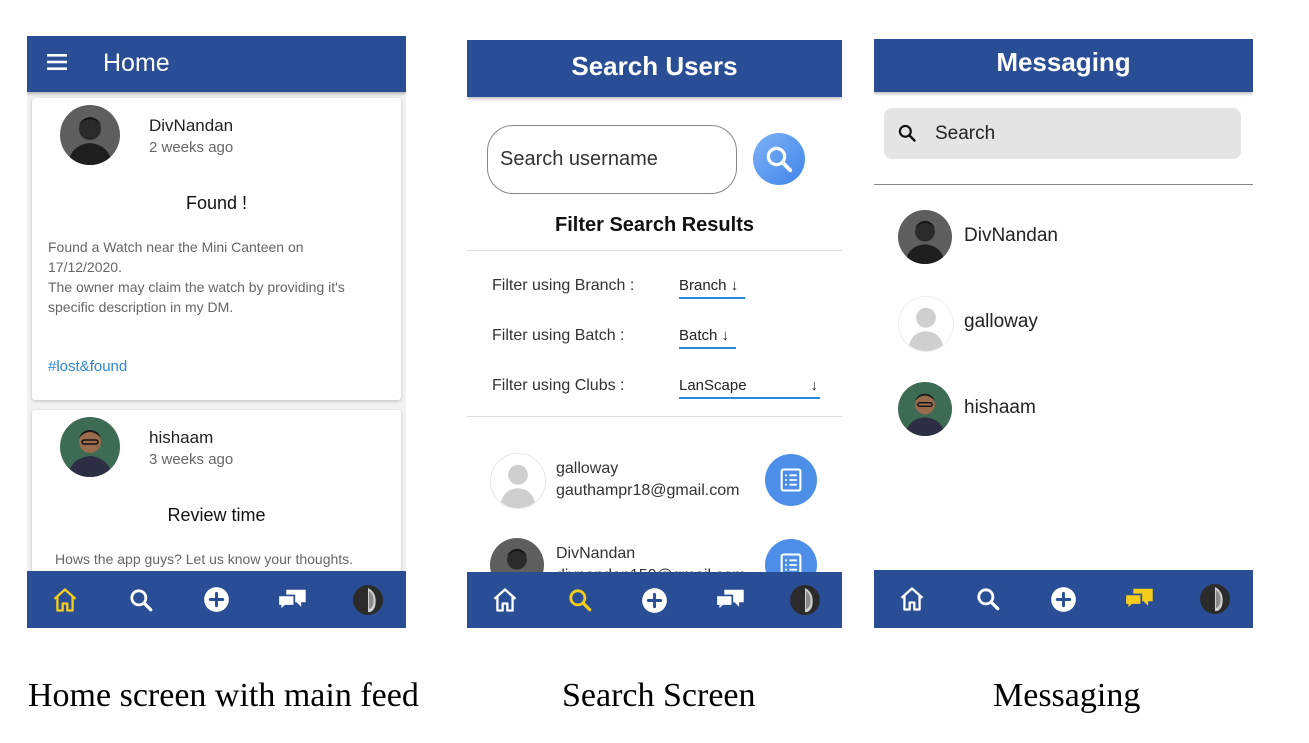 The height and width of the screenshot is (743, 1309). I want to click on filter-heading: Filter Search Results, so click(654, 225).